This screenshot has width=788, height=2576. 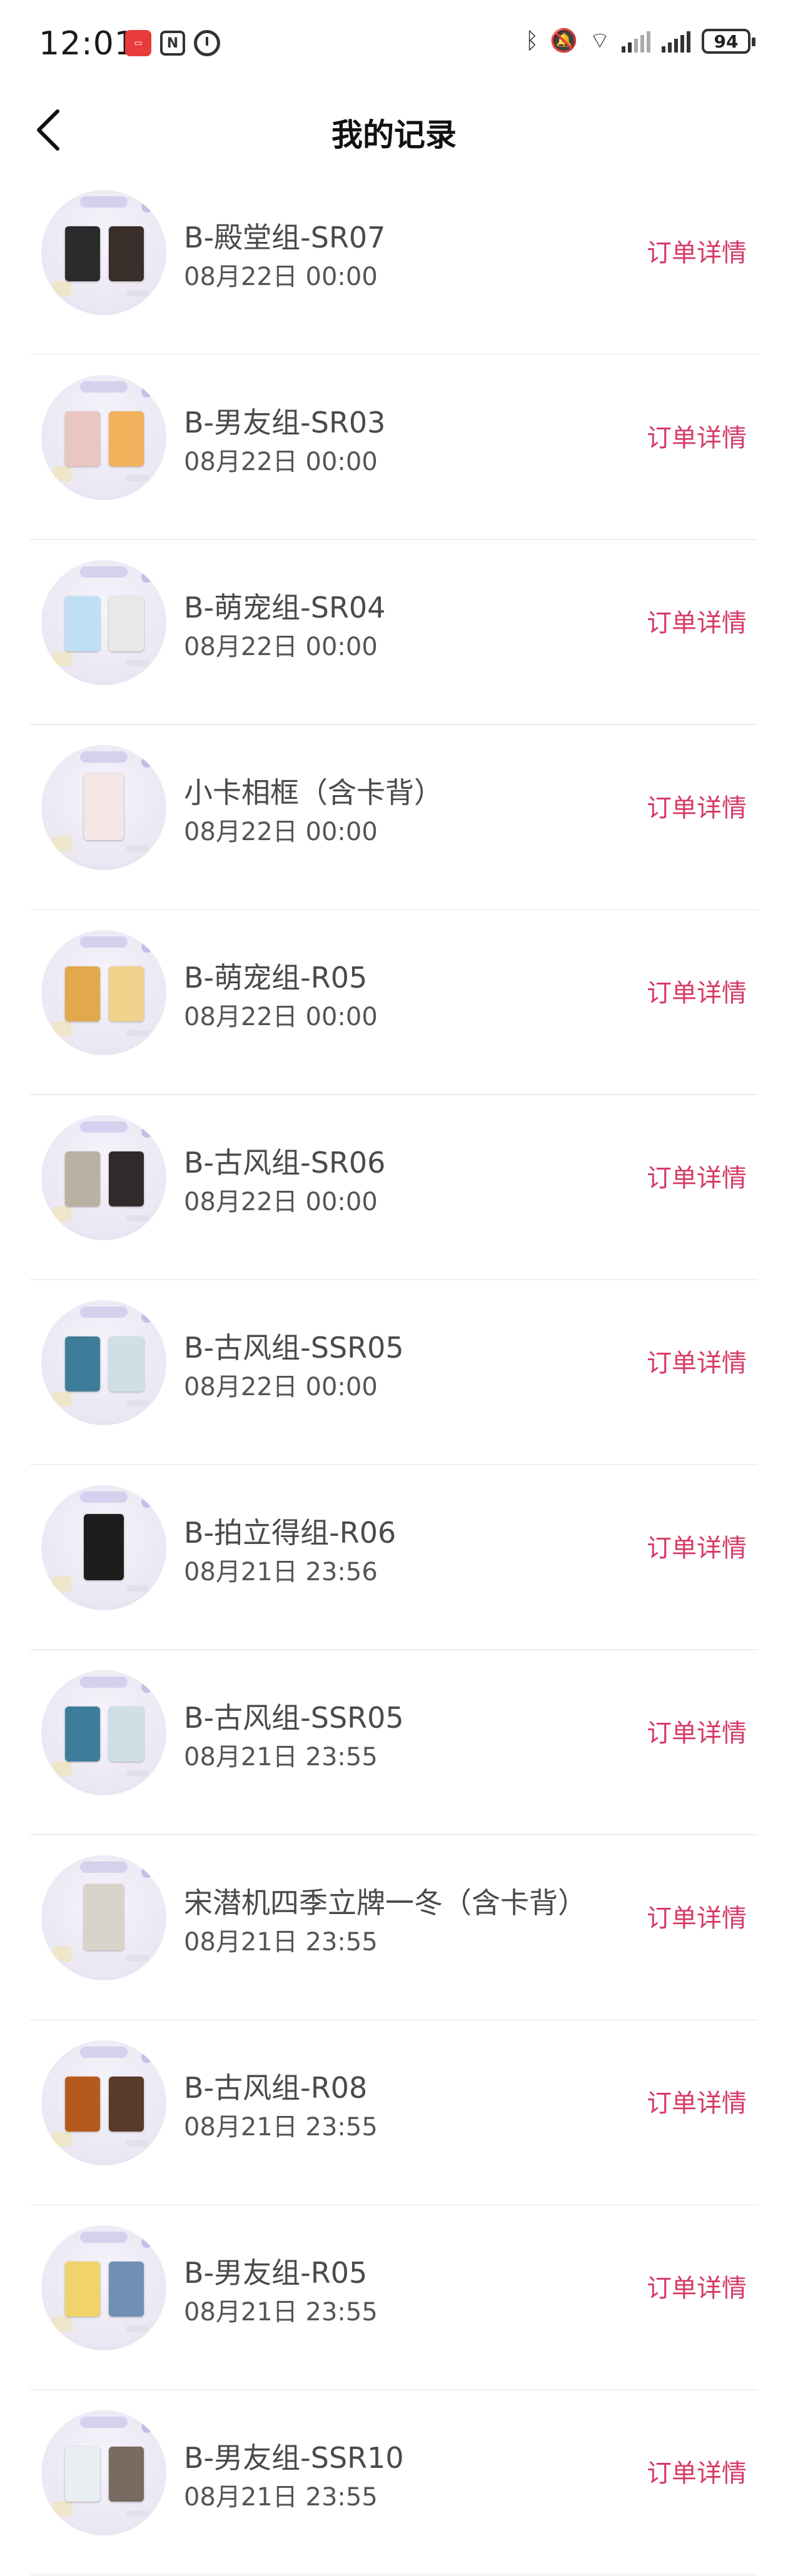 What do you see at coordinates (394, 1557) in the screenshot?
I see `record-row: B-拍立得组-R06 08月21日 23:56 订单详情` at bounding box center [394, 1557].